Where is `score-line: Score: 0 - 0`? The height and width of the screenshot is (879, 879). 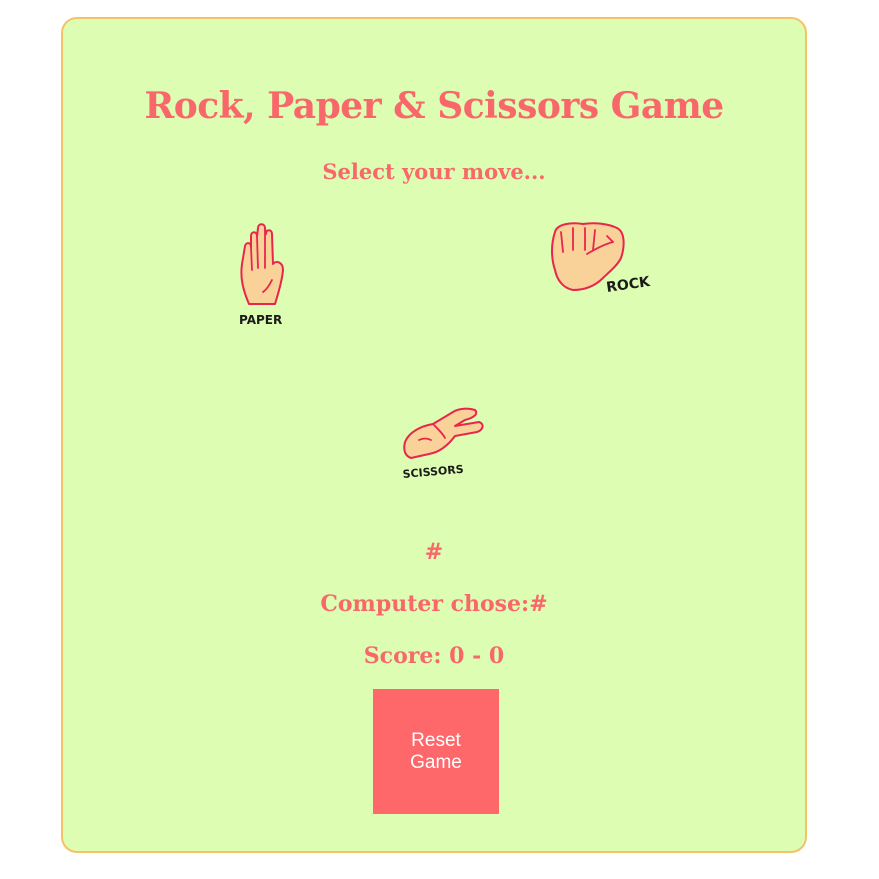
score-line: Score: 0 - 0 is located at coordinates (434, 656).